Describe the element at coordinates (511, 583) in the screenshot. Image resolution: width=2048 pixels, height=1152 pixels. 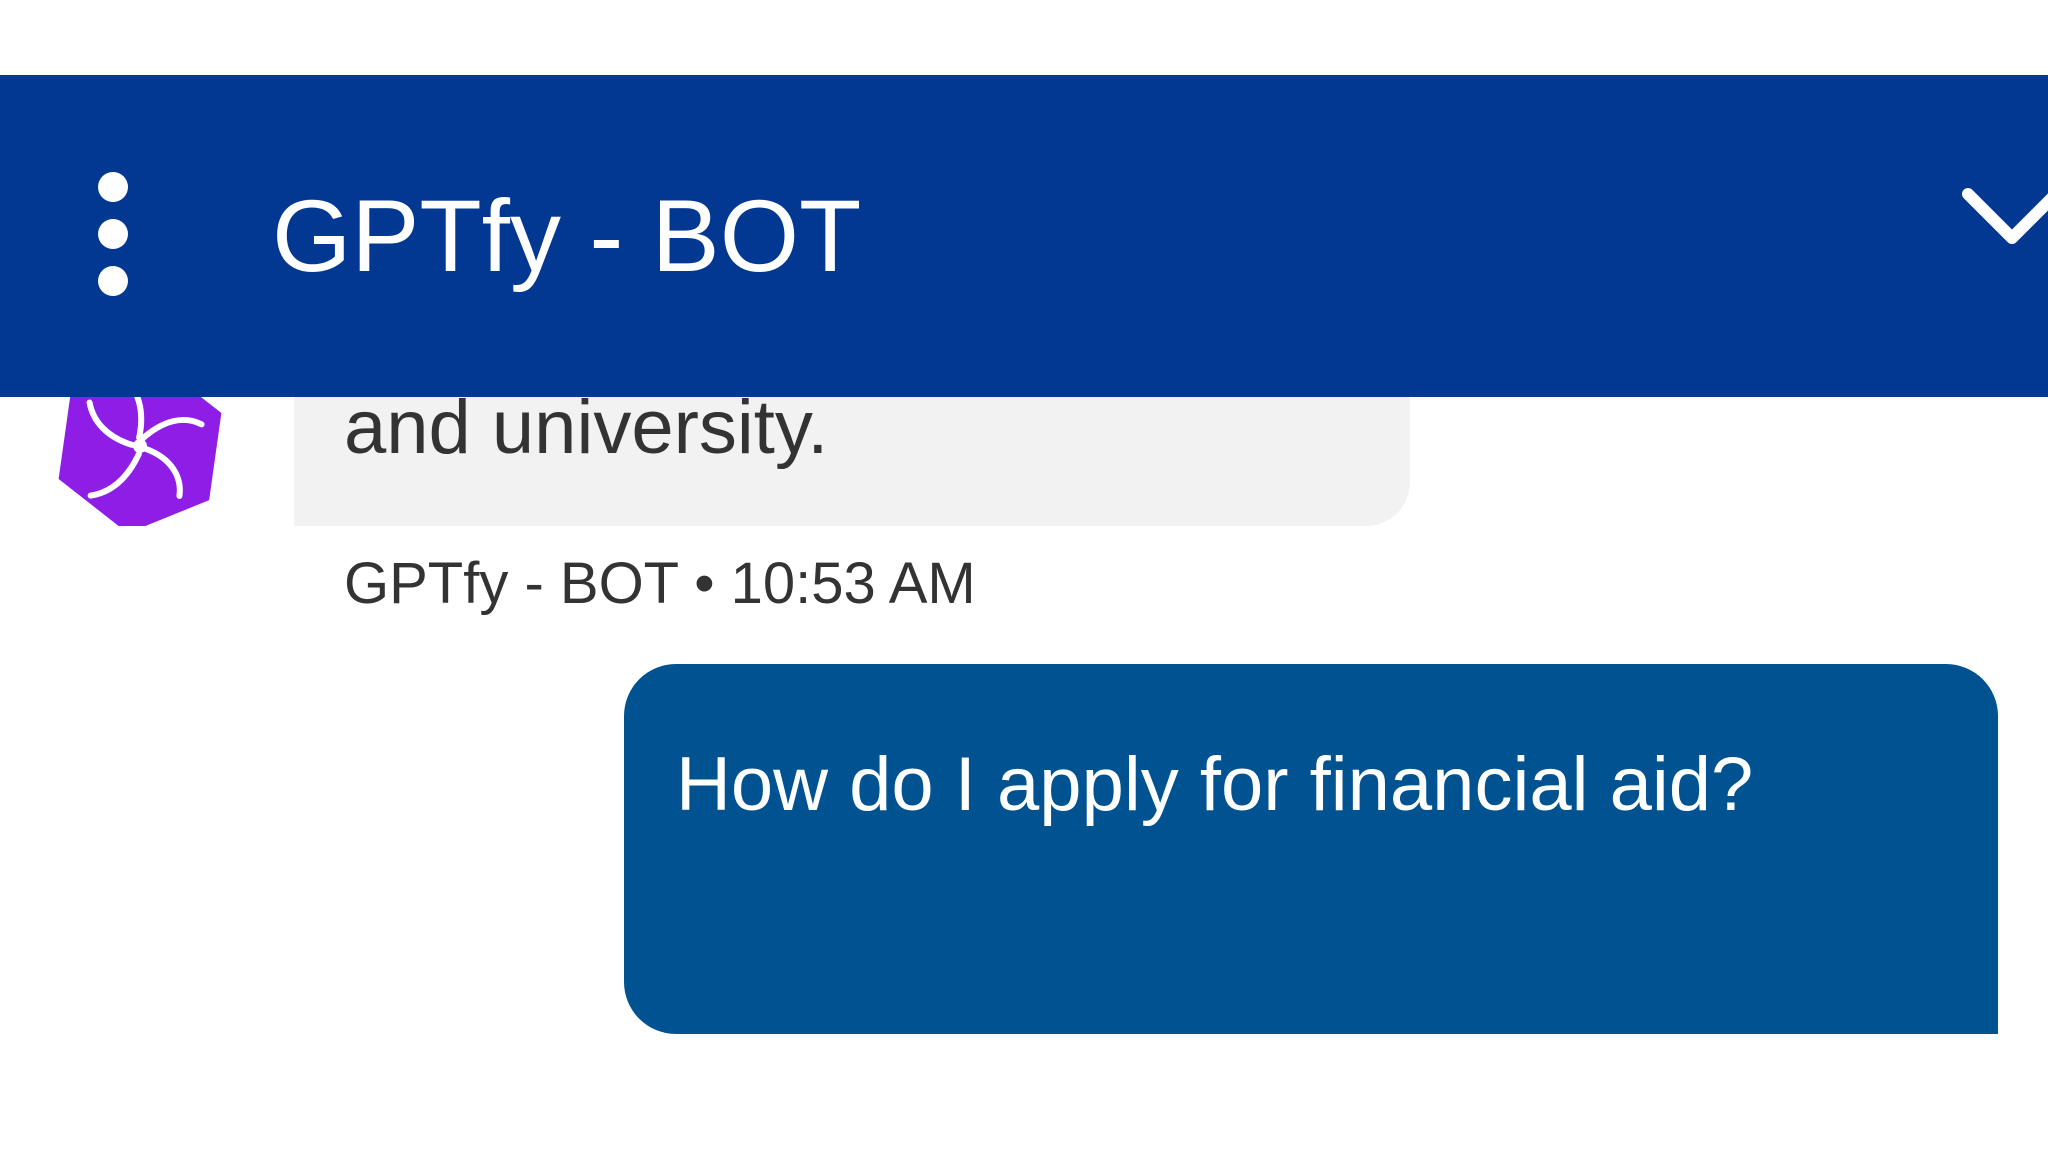
I see `bot-sender-name: GPTfy - BOT` at that location.